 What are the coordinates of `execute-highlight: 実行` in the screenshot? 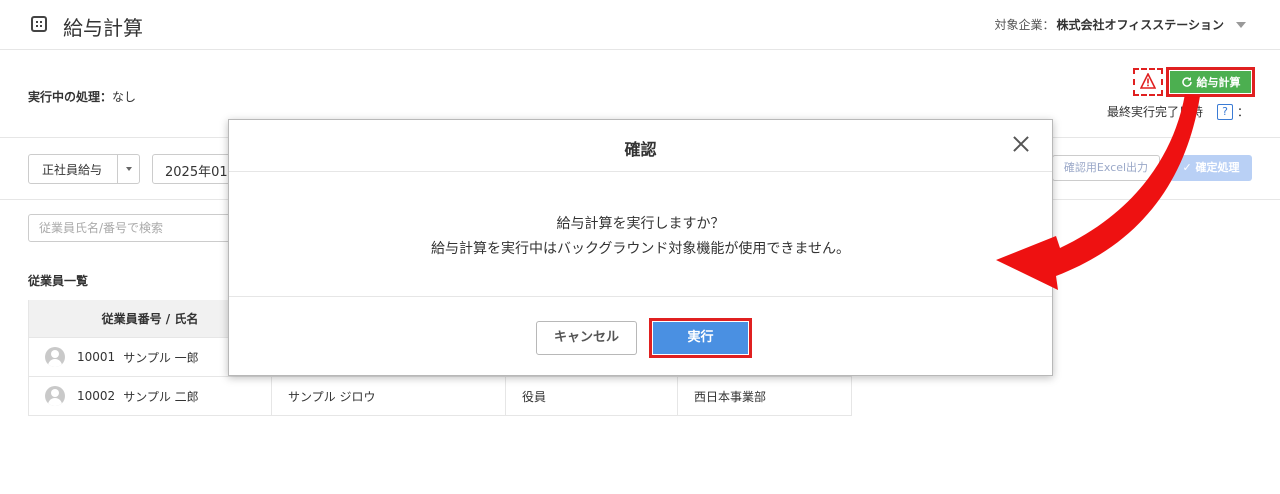 It's located at (700, 338).